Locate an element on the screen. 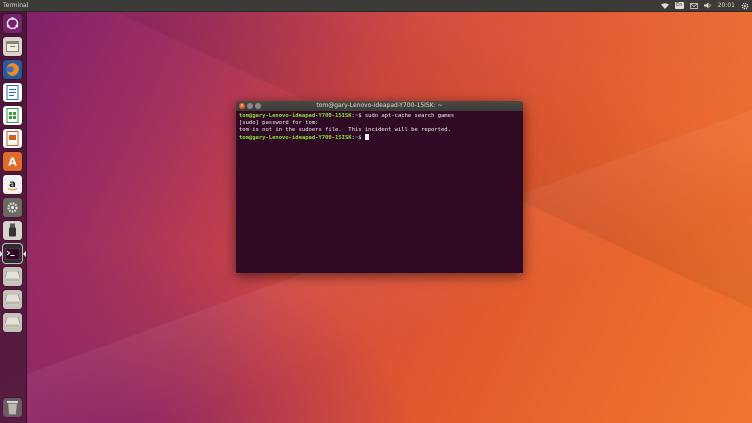 This screenshot has height=423, width=752. firefox-icon is located at coordinates (12, 69).